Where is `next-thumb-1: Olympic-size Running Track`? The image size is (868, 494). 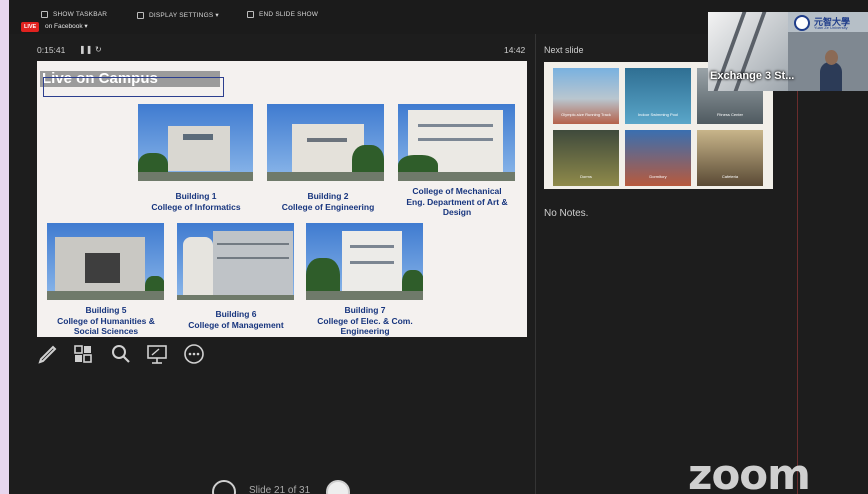
next-thumb-1: Olympic-size Running Track is located at coordinates (586, 96).